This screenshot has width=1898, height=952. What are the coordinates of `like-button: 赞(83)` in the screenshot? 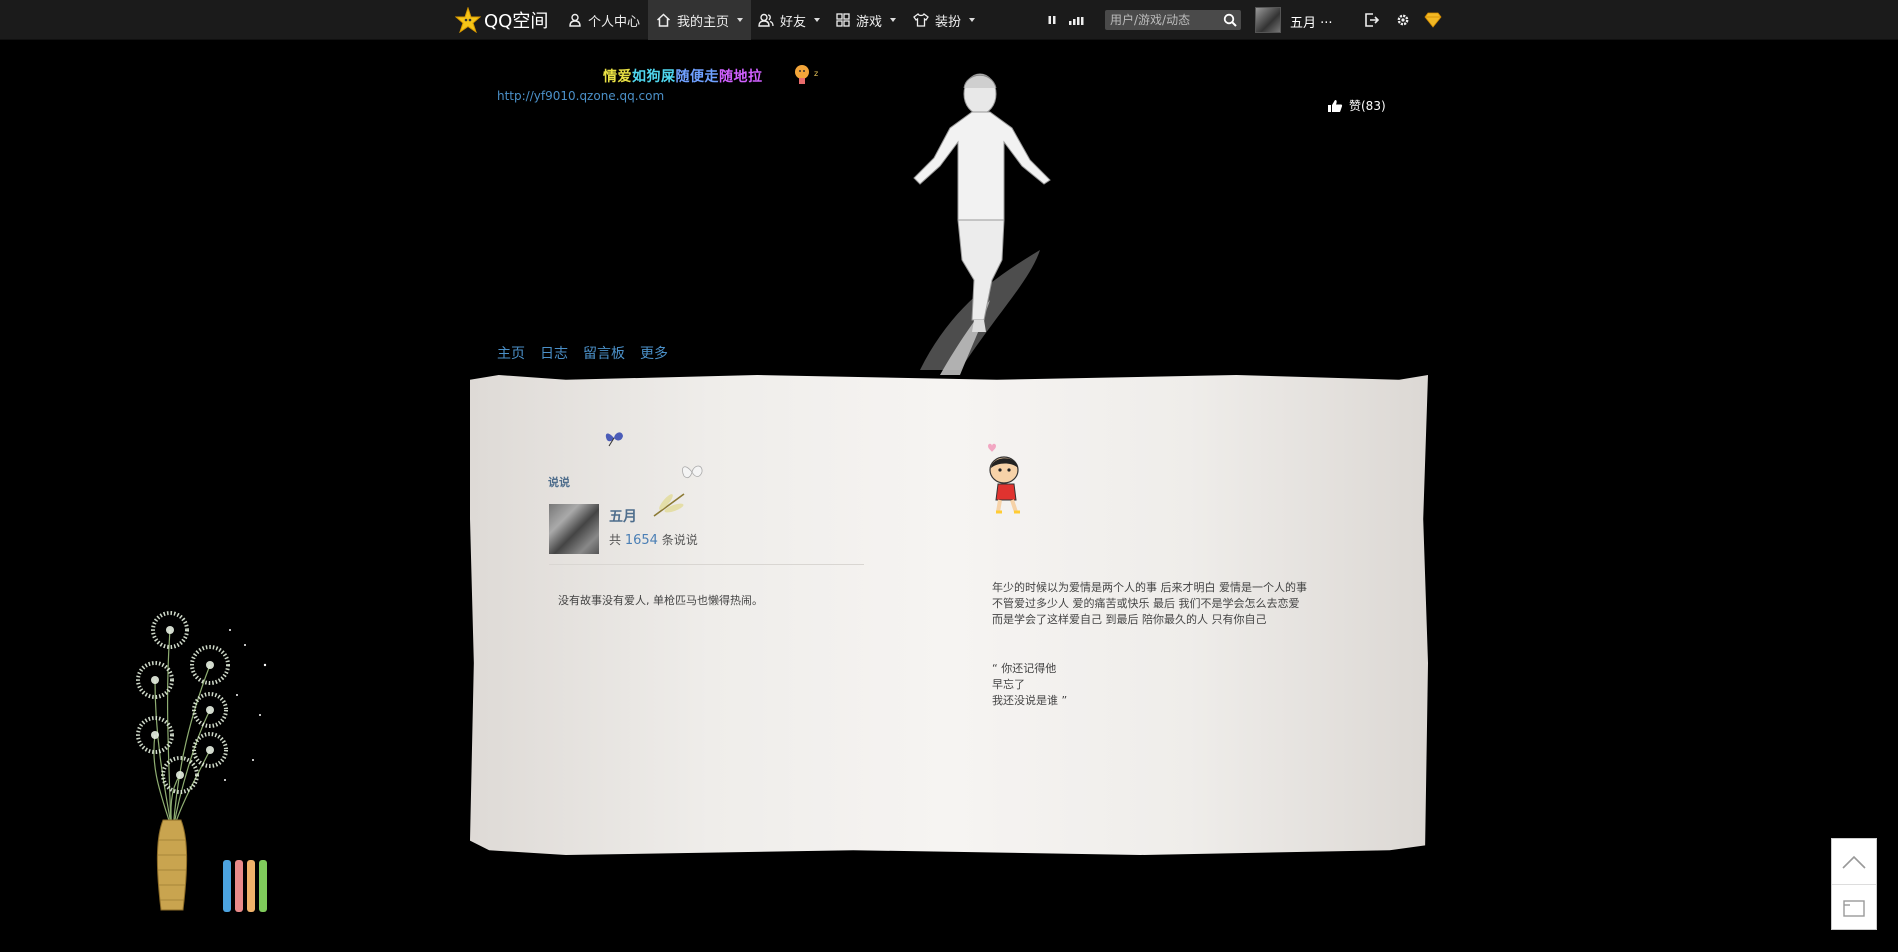 It's located at (1356, 105).